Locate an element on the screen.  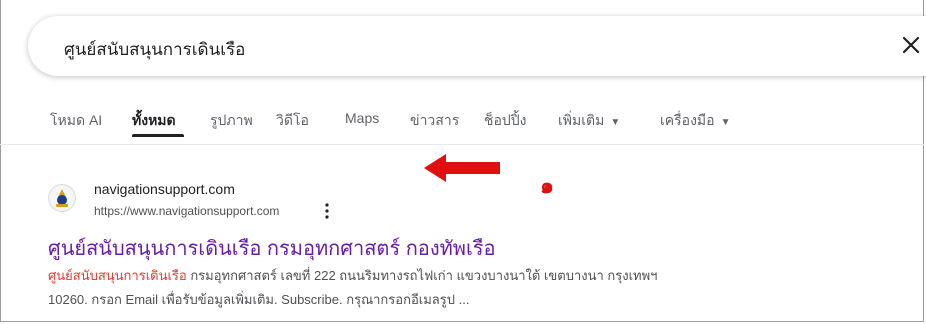
snippet-highlight: ศูนย์สนับสนุนการเดินเรือ is located at coordinates (117, 275).